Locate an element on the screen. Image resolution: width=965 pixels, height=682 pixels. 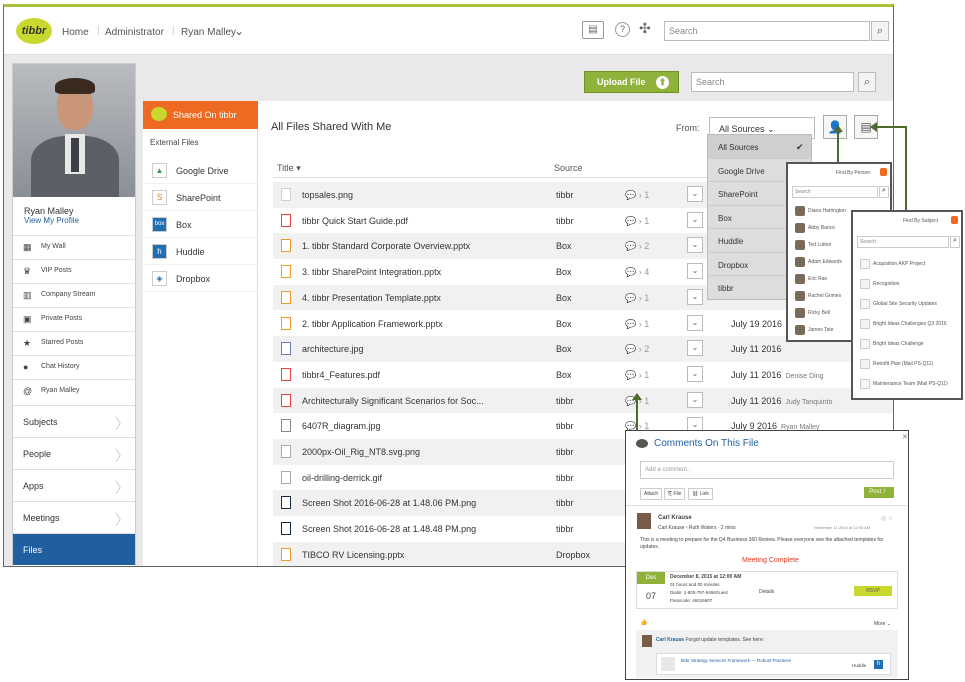
subject-item: Recognition is located at coordinates (905, 284).